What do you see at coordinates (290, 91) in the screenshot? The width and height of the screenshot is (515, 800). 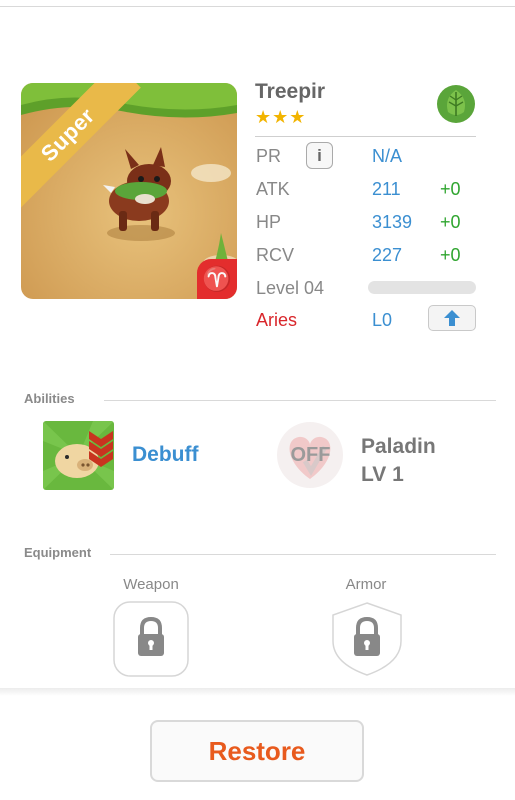 I see `monster-name: Treepir` at bounding box center [290, 91].